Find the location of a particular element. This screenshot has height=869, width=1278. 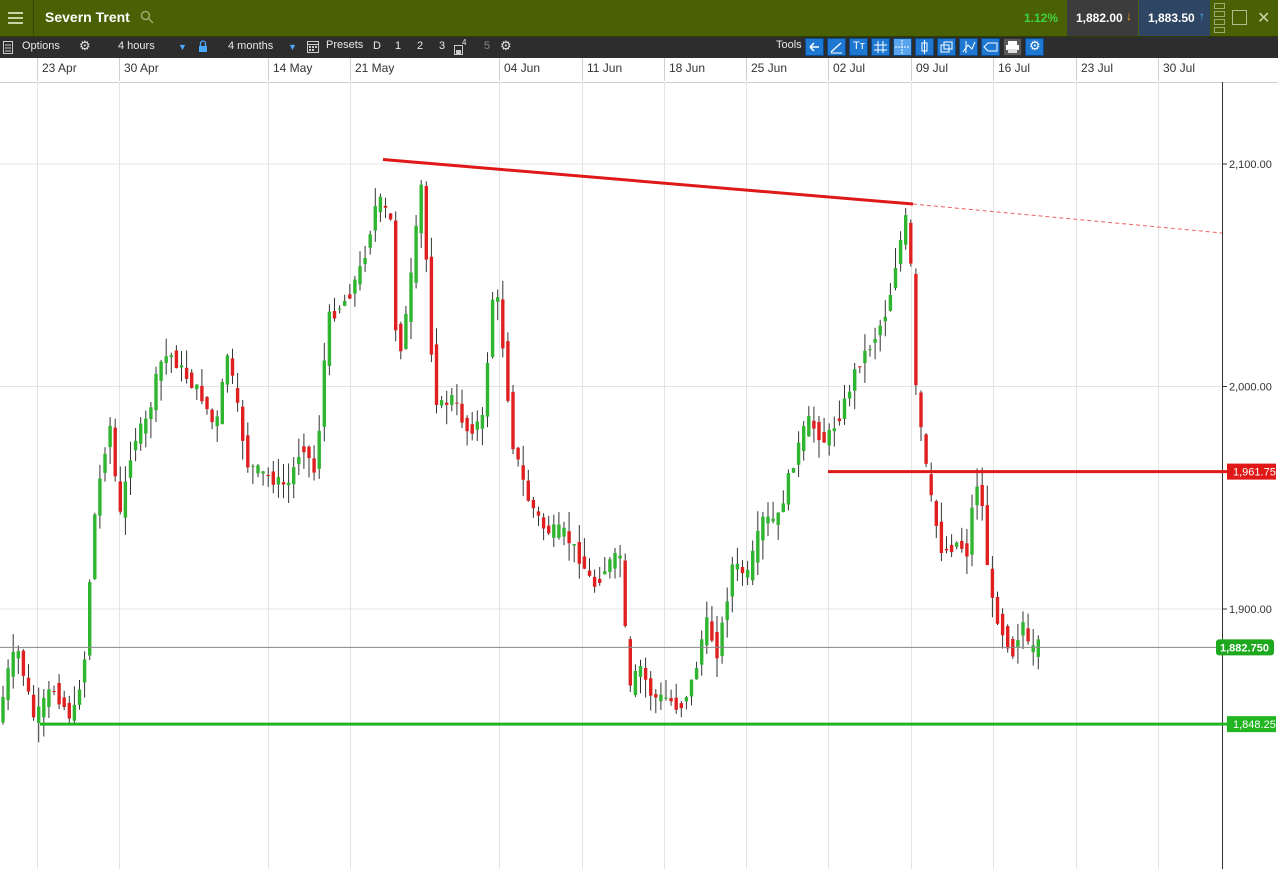

preset-3: 3 is located at coordinates (442, 46).